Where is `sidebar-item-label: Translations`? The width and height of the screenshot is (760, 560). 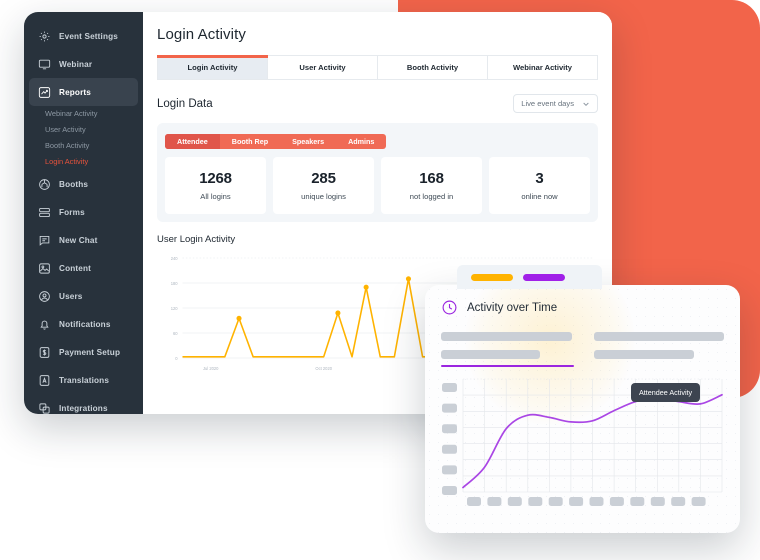 sidebar-item-label: Translations is located at coordinates (84, 380).